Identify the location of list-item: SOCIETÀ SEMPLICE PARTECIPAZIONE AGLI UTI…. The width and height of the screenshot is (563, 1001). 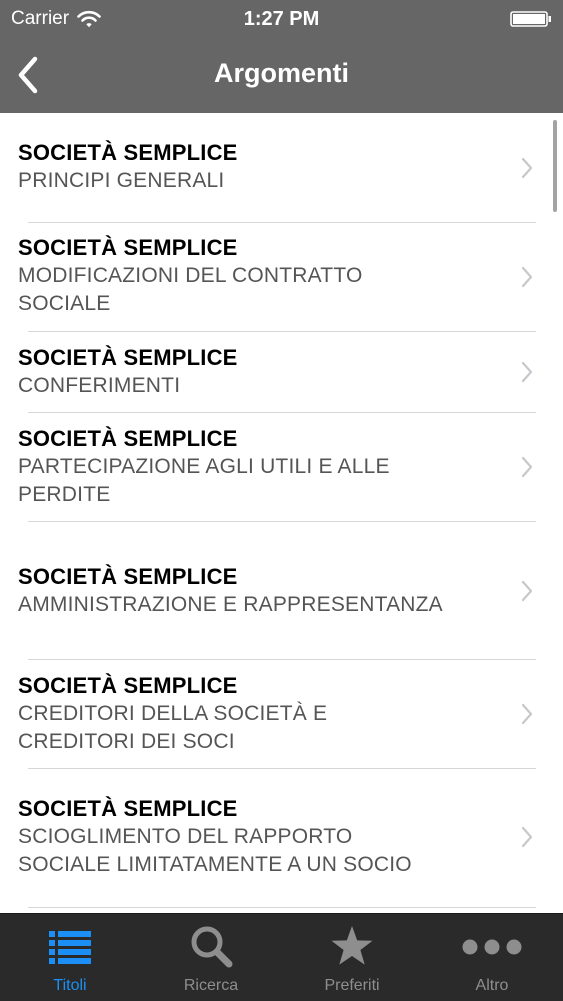
(281, 467).